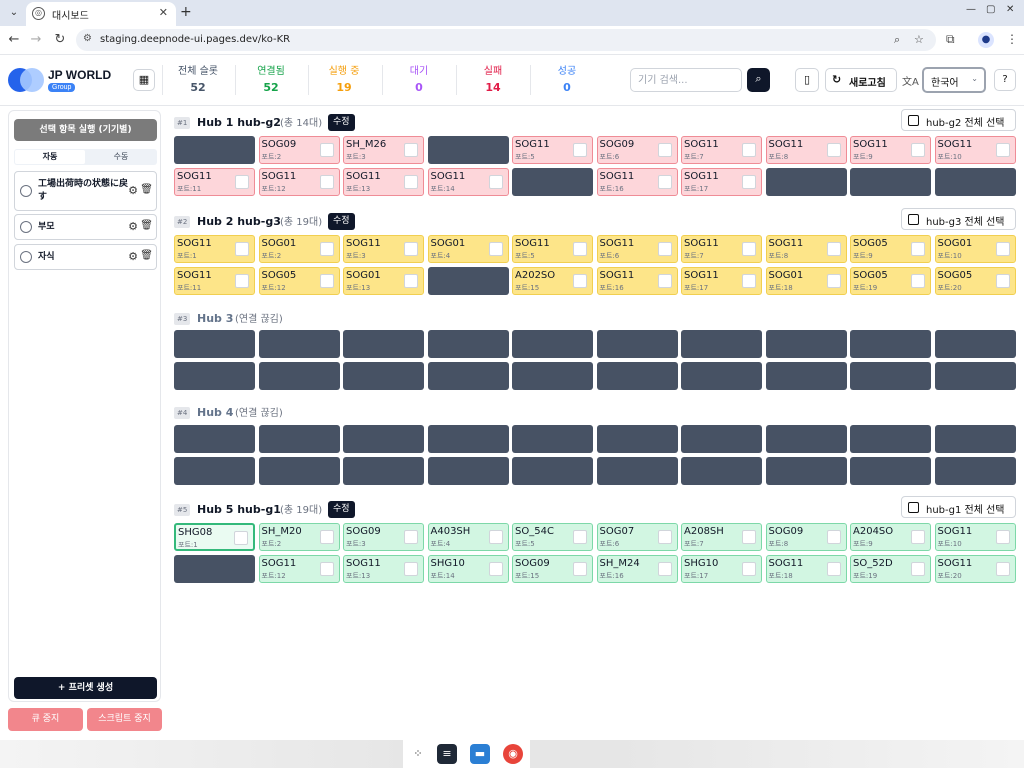  What do you see at coordinates (87, 38) in the screenshot?
I see `site-info-icon: ⚙` at bounding box center [87, 38].